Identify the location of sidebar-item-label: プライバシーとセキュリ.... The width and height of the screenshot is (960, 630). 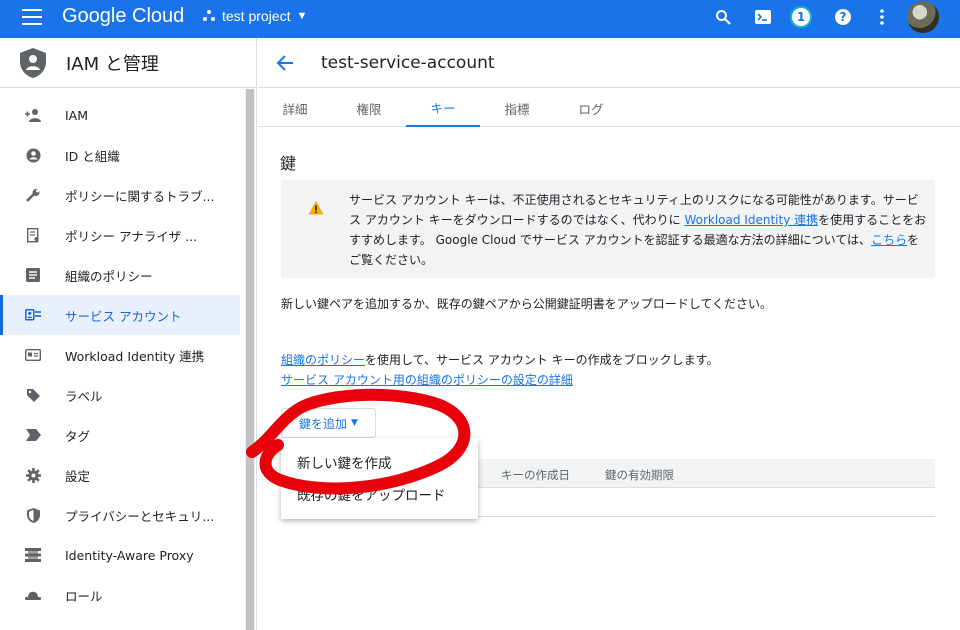
(140, 516).